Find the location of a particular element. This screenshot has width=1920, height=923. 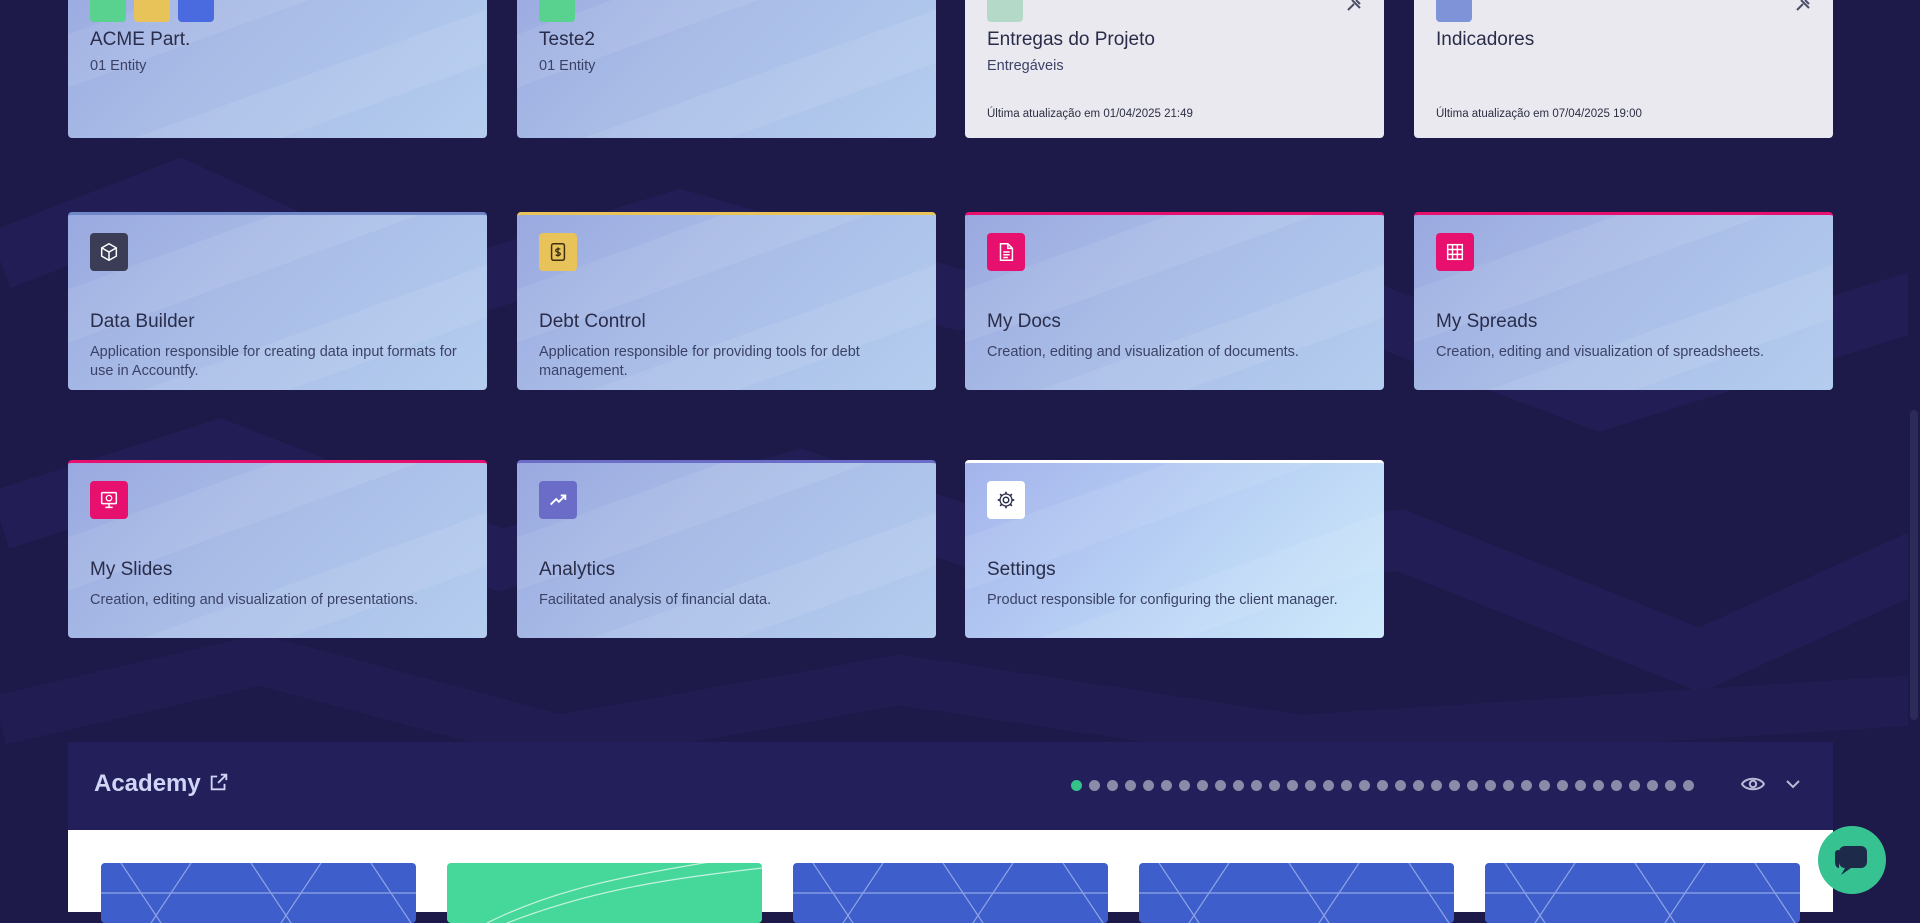

dollar-icon is located at coordinates (152, 11).